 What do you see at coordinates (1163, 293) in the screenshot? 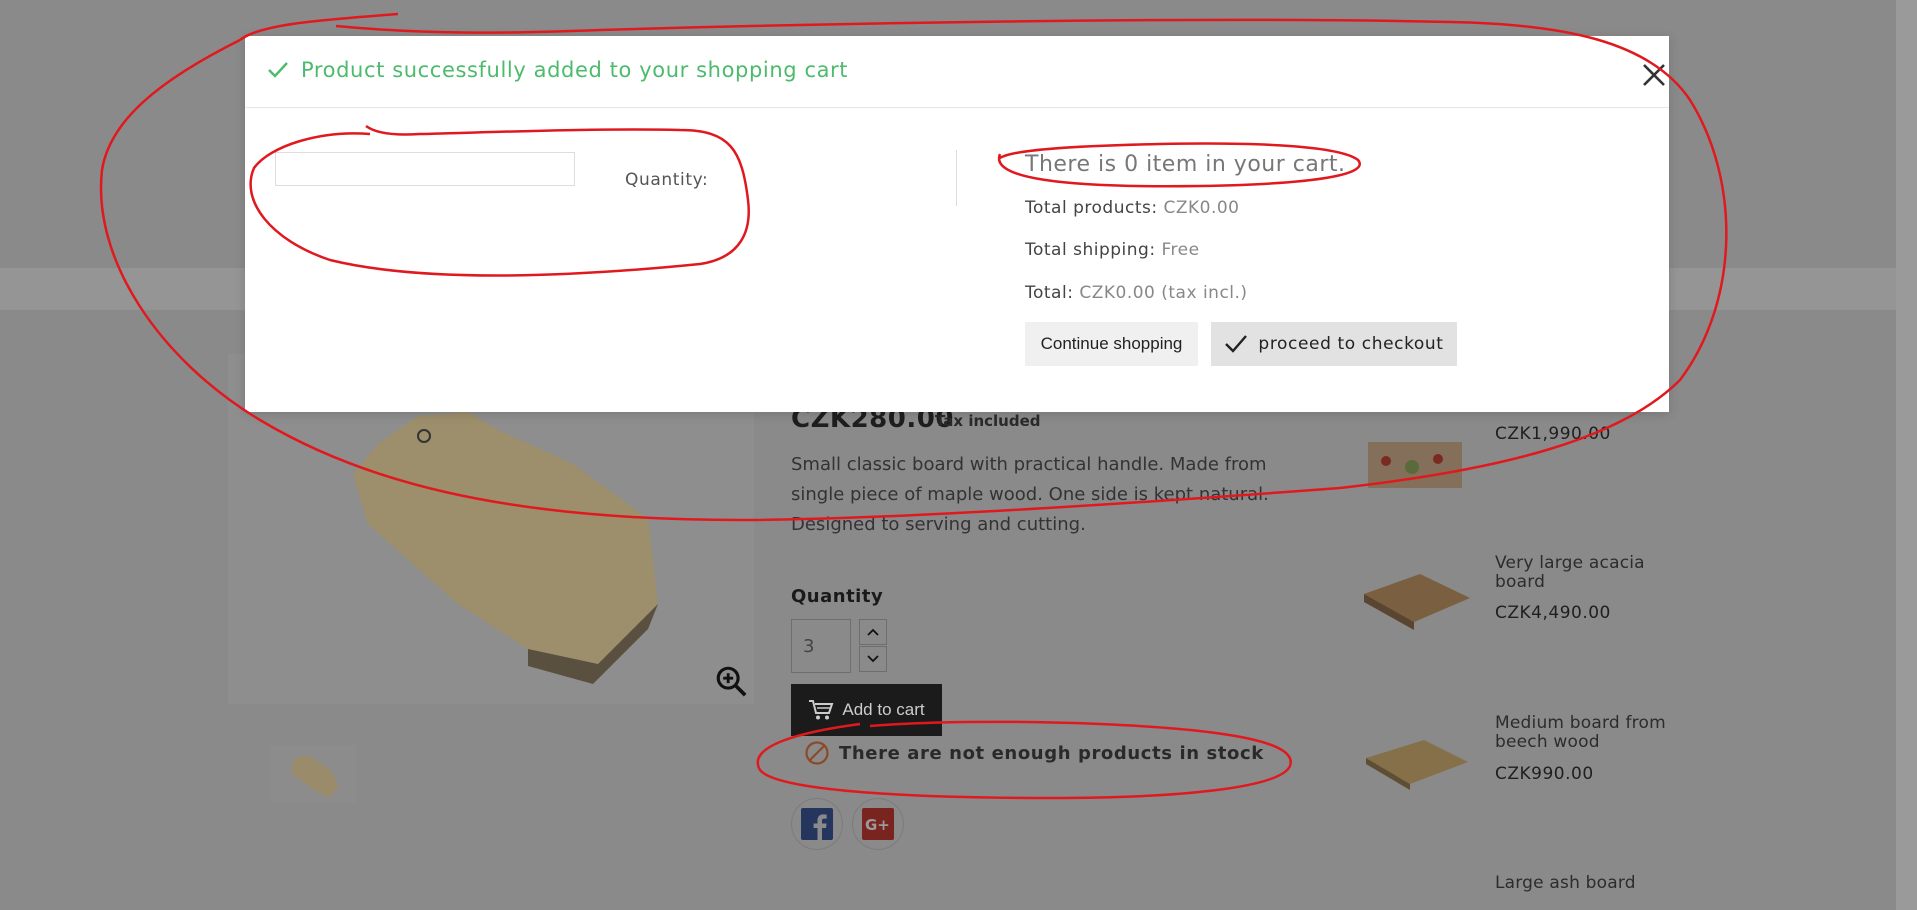
I see `total-value: CZK0.00 (tax incl.)` at bounding box center [1163, 293].